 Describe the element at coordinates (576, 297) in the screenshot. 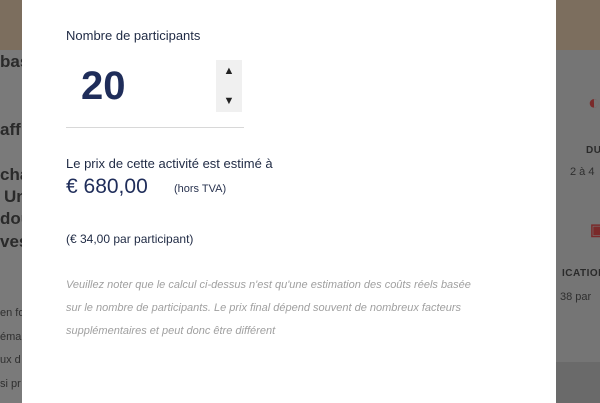

I see `background-fragment: 38 par` at that location.